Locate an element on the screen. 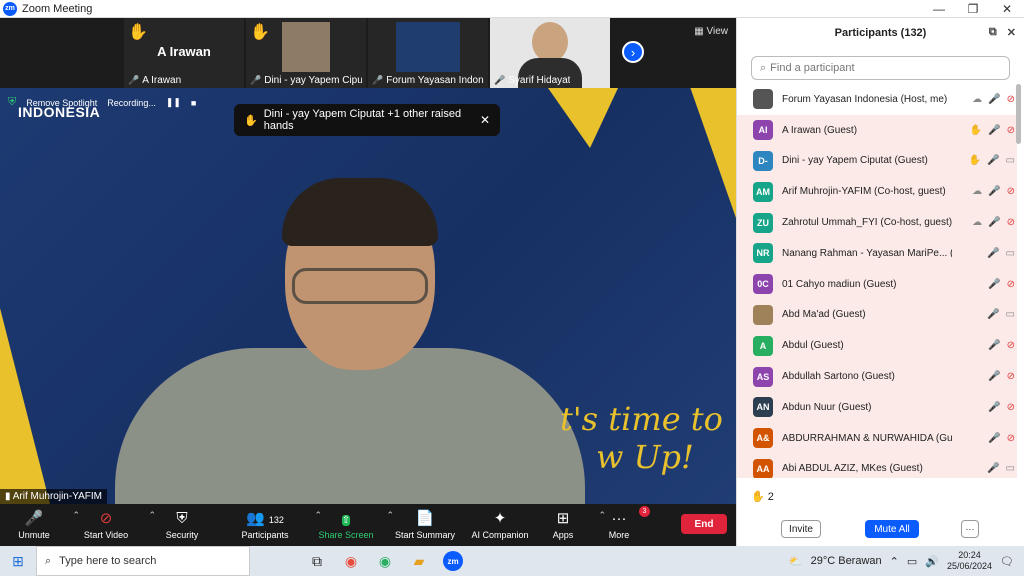 This screenshot has height=576, width=1024. mute-all-button: Mute All is located at coordinates (892, 529).